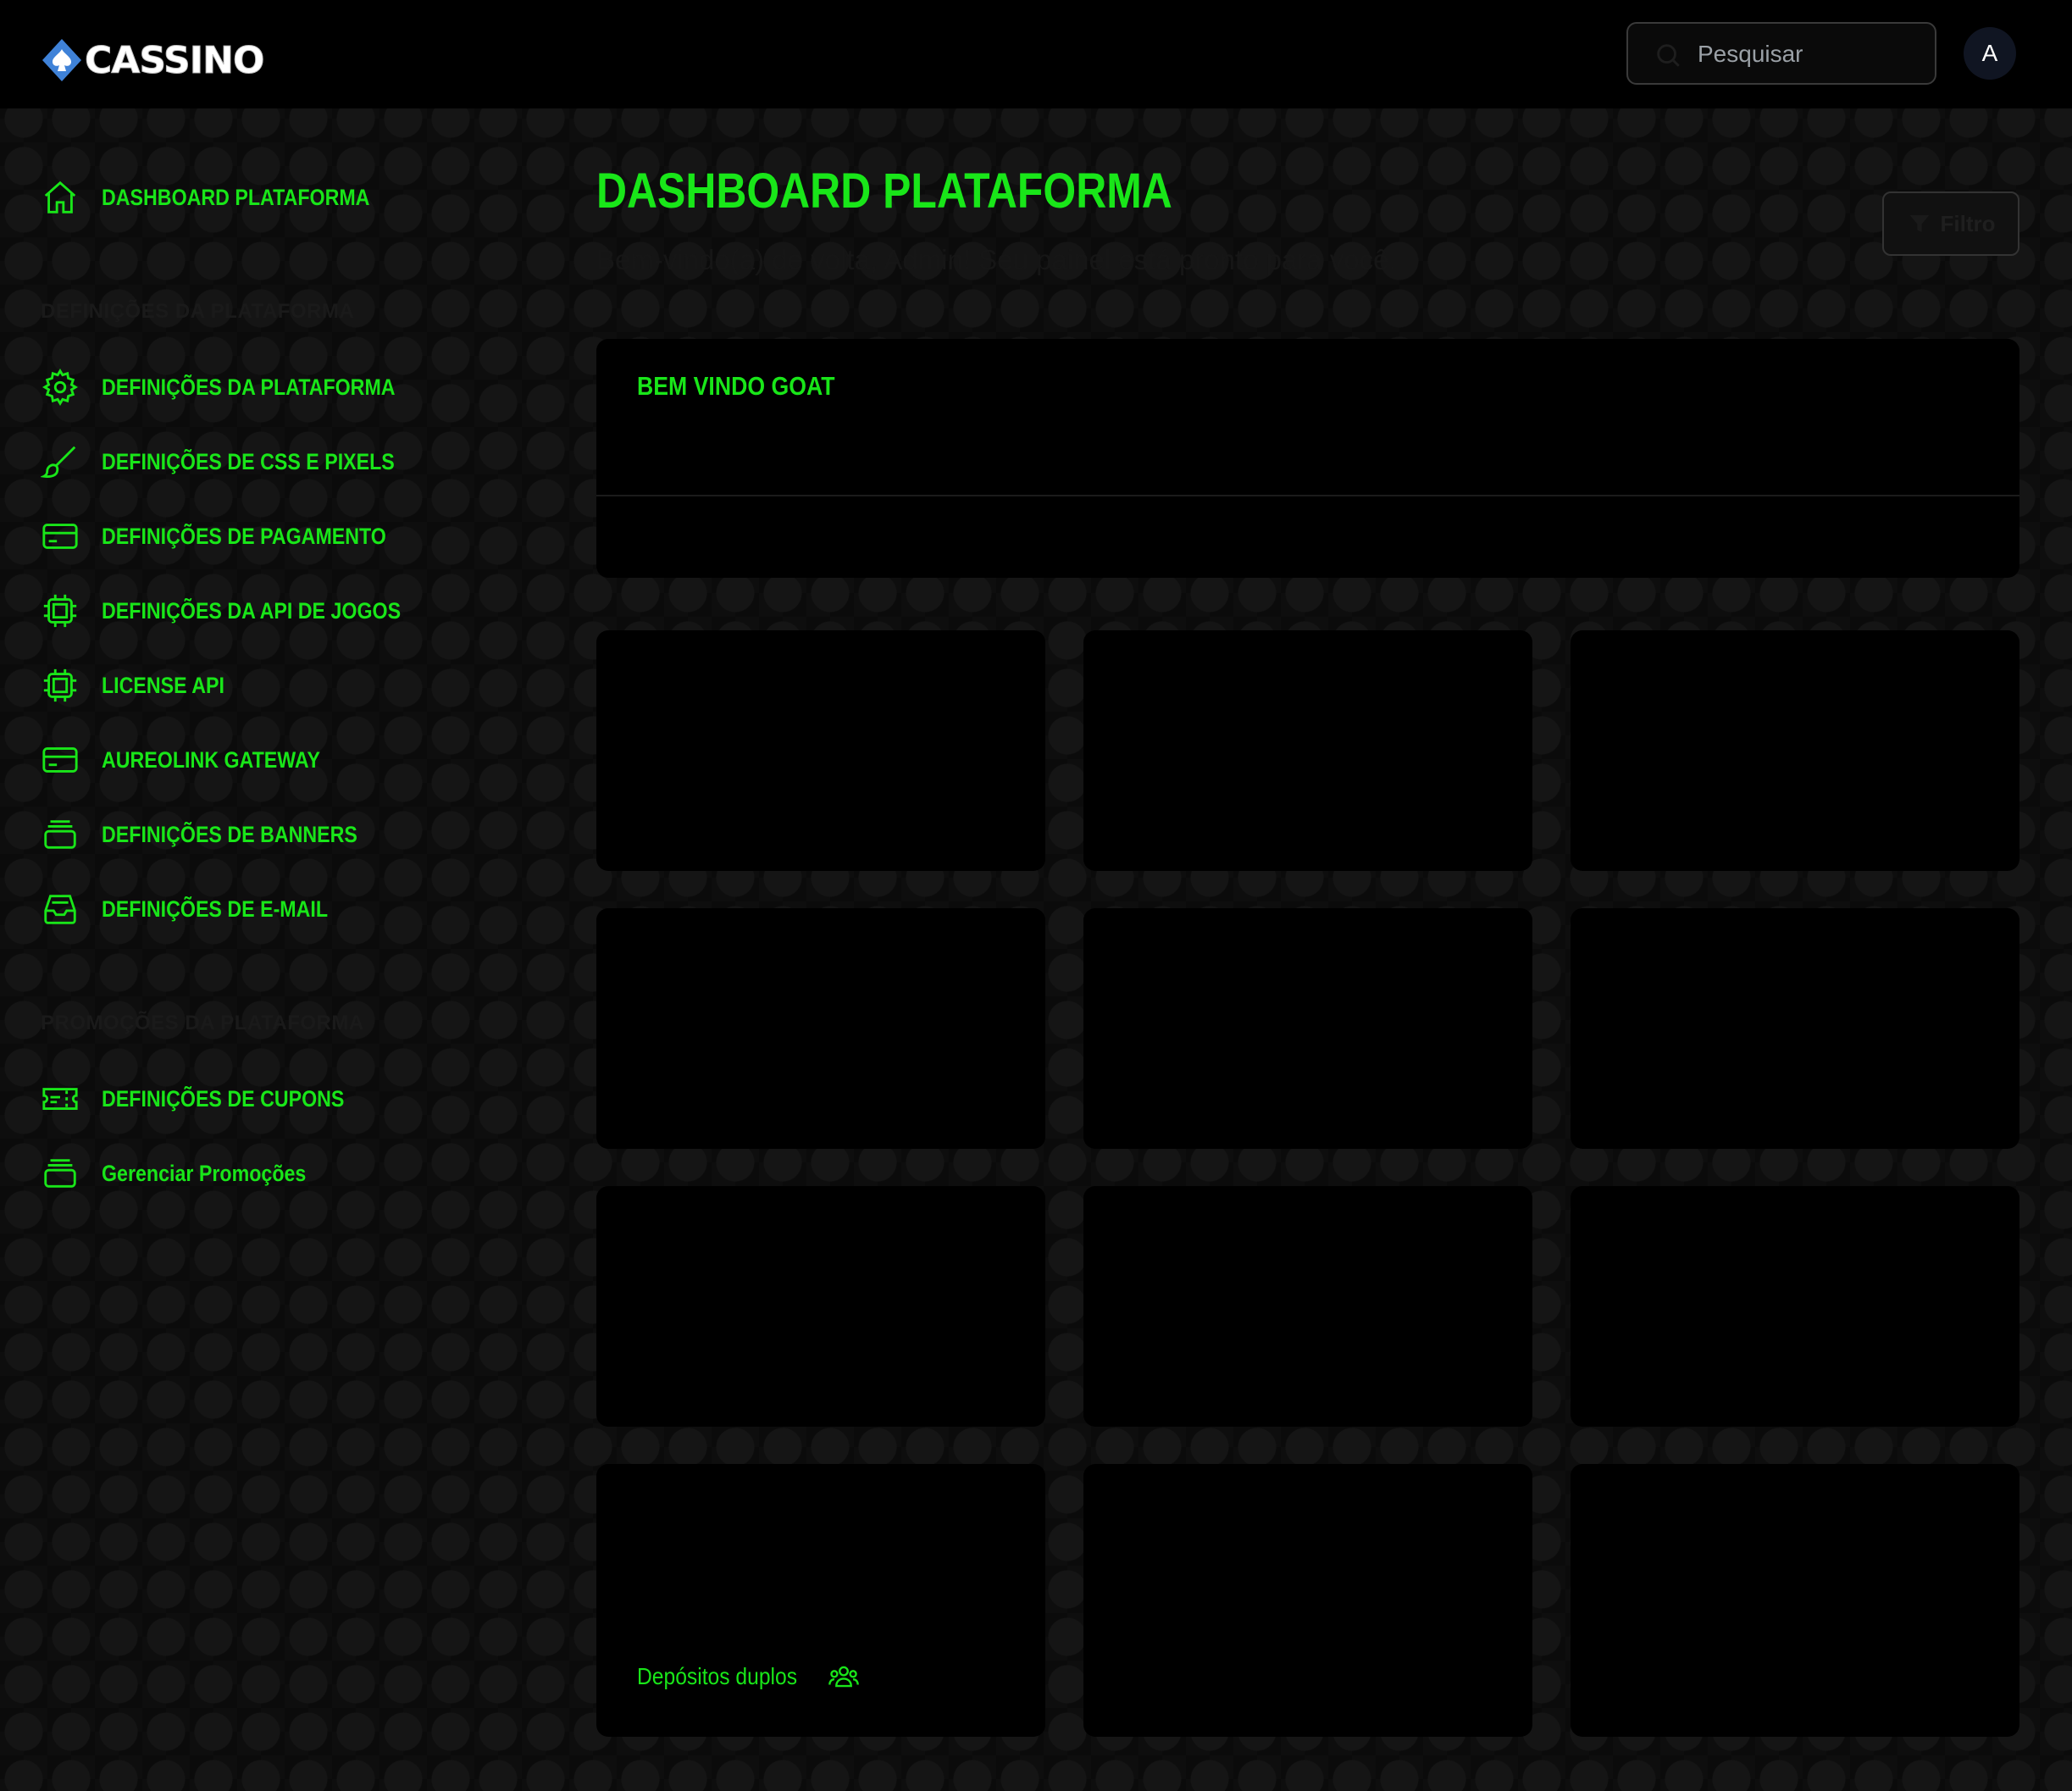 The image size is (2072, 1791). I want to click on gear-icon, so click(60, 388).